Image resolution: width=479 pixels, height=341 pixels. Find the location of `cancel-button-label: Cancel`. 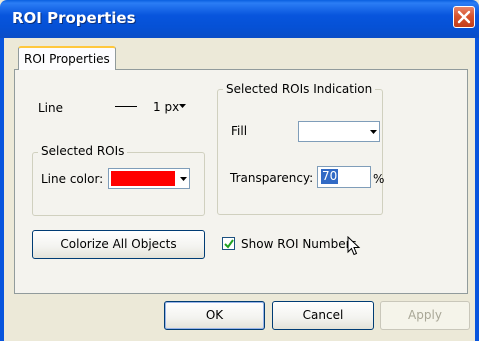

cancel-button-label: Cancel is located at coordinates (323, 315).